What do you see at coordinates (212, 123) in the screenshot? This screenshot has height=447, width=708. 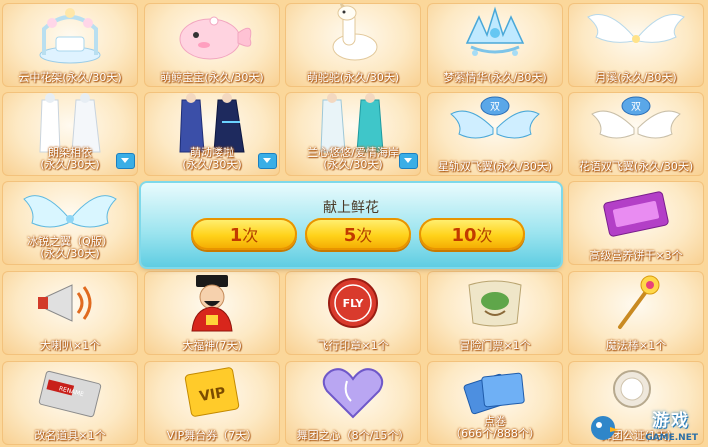 I see `blue-outfit-pair-icon` at bounding box center [212, 123].